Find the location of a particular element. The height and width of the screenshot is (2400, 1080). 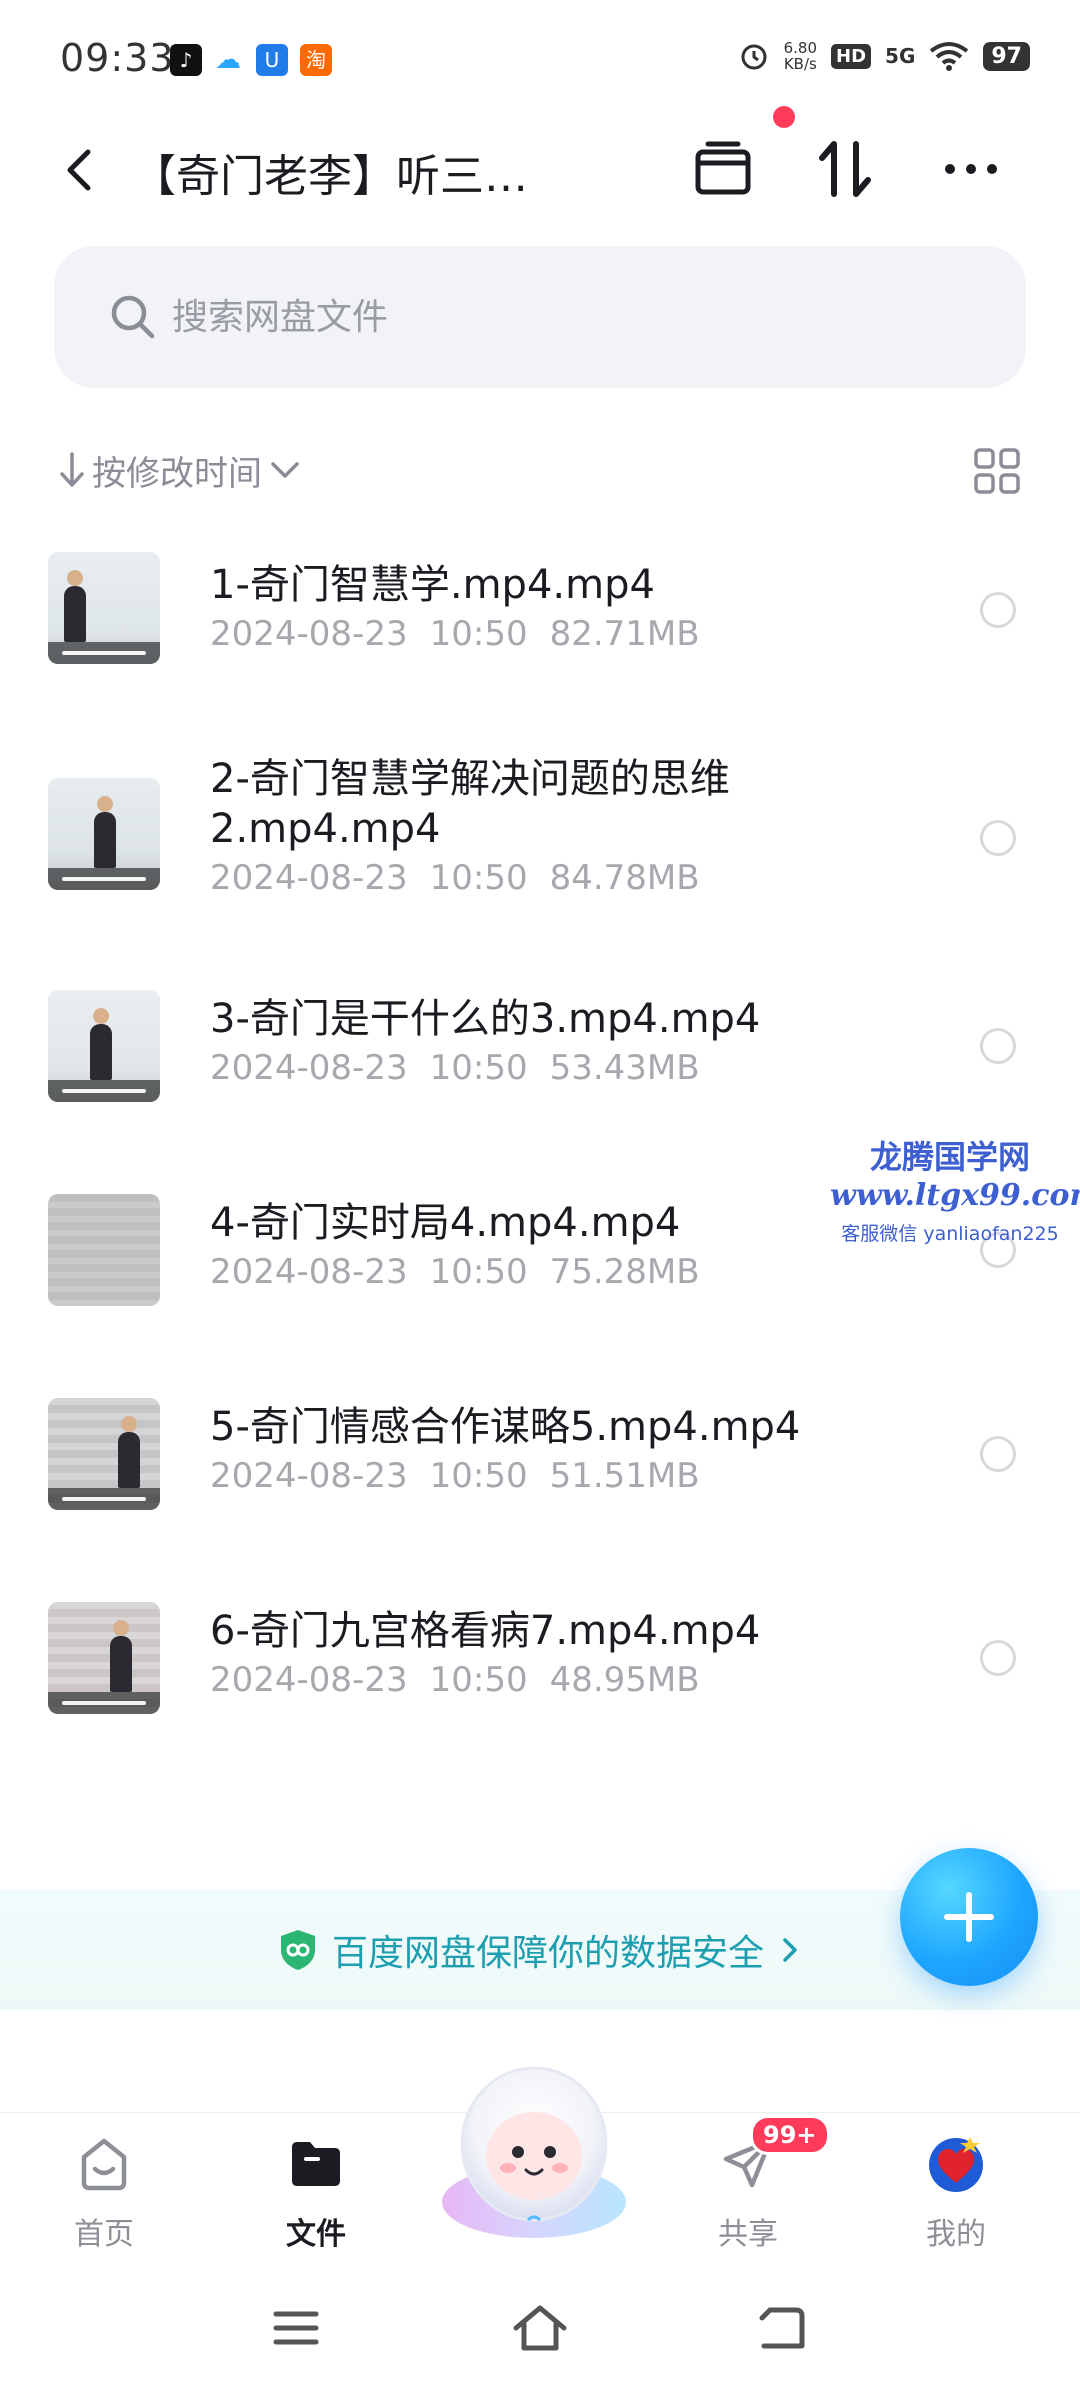

back-icon is located at coordinates (80, 170).